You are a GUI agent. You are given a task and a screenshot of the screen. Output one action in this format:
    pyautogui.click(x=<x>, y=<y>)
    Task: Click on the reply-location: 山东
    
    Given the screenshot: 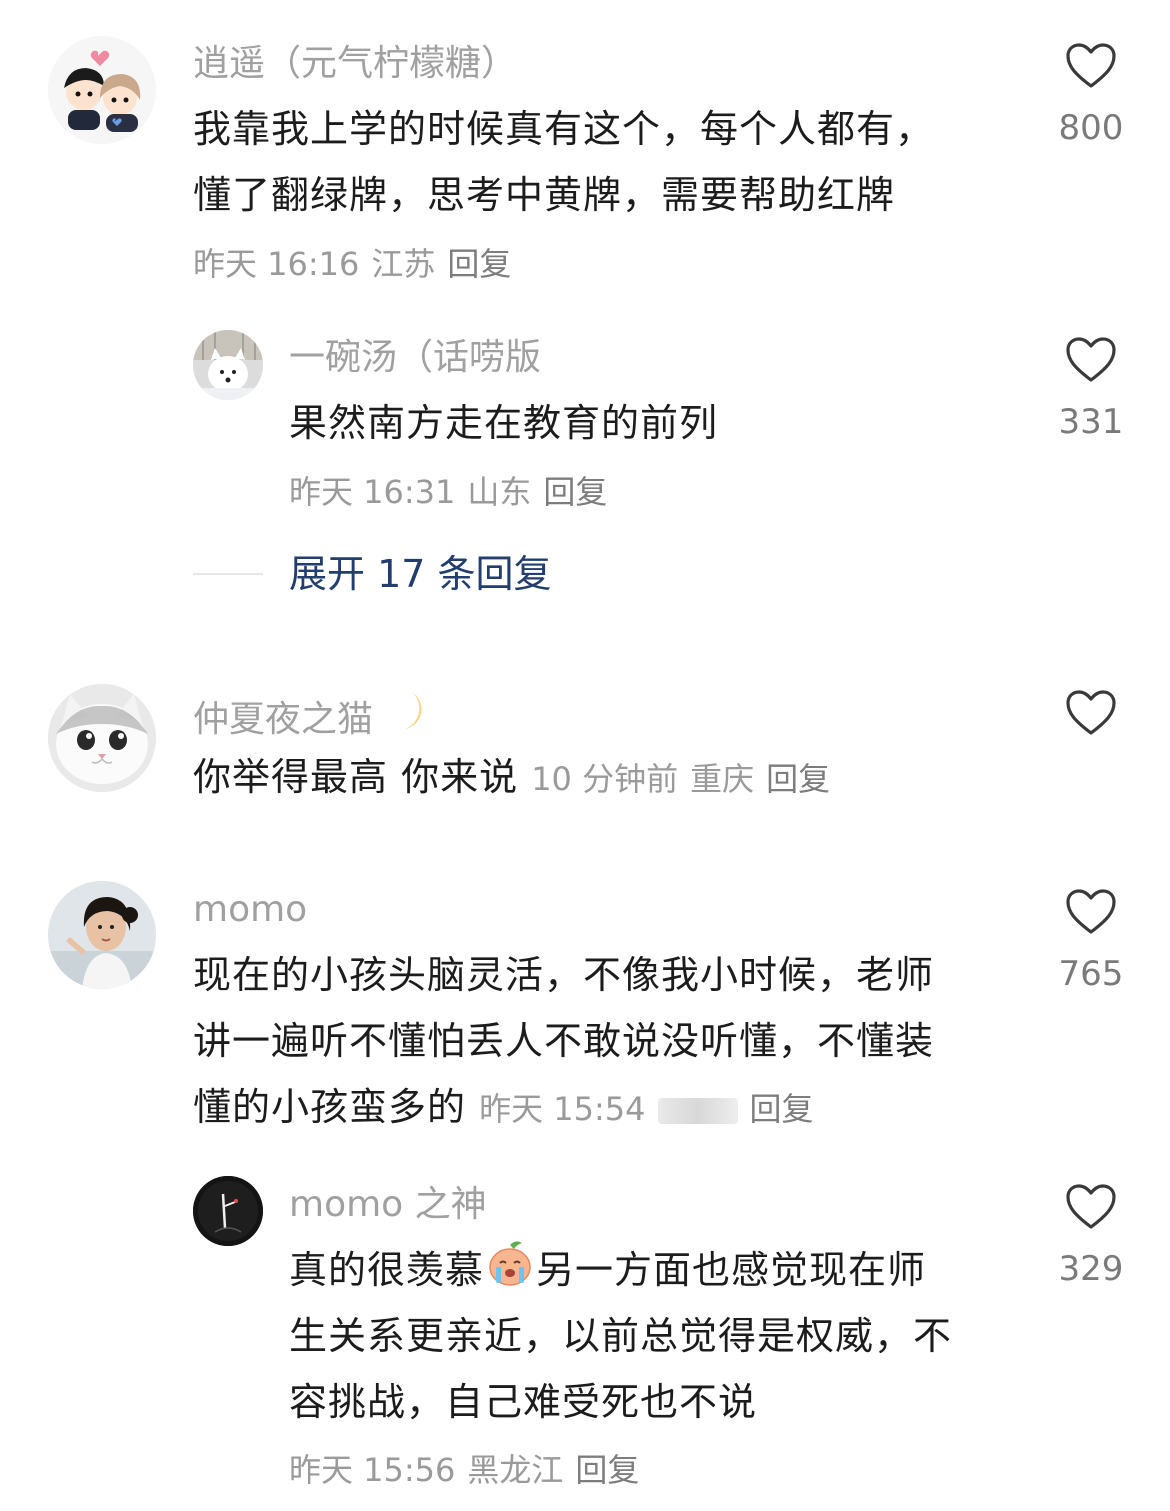 What is the action you would take?
    pyautogui.click(x=499, y=492)
    